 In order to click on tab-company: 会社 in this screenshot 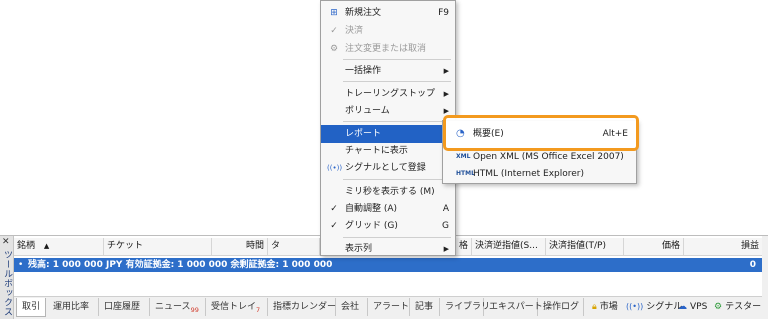, I will do `click(352, 307)`.